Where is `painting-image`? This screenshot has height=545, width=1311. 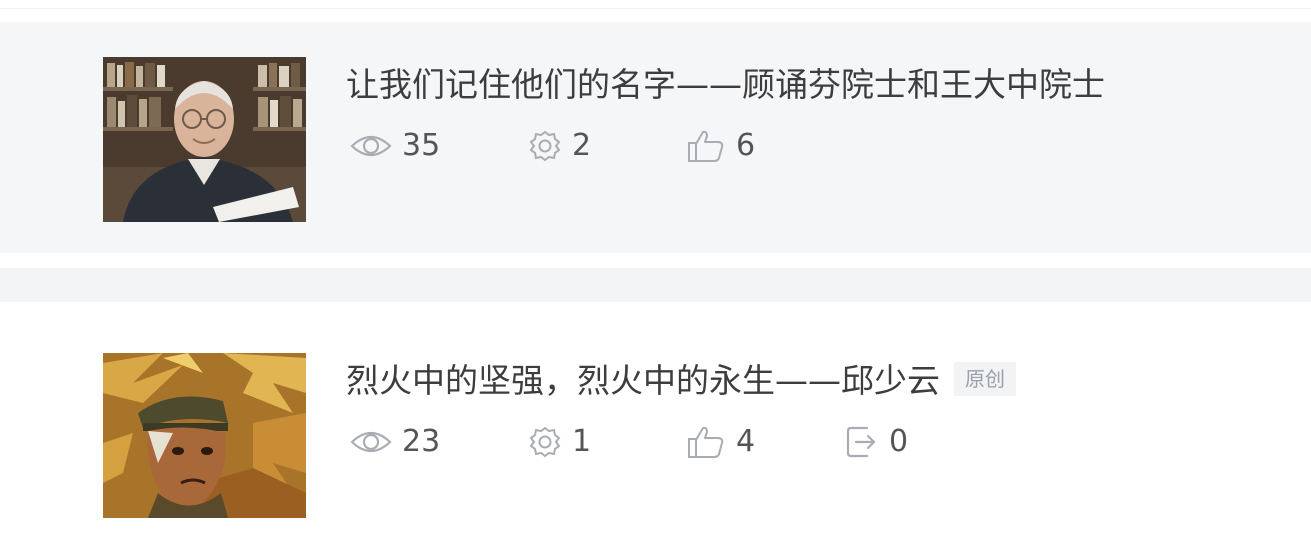 painting-image is located at coordinates (204, 435).